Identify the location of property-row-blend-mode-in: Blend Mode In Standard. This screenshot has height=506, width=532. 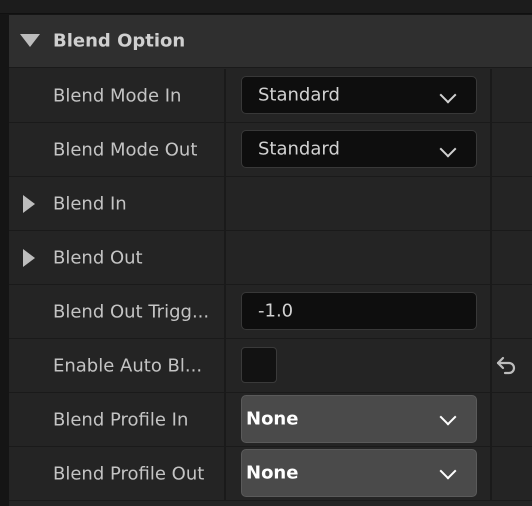
(270, 96).